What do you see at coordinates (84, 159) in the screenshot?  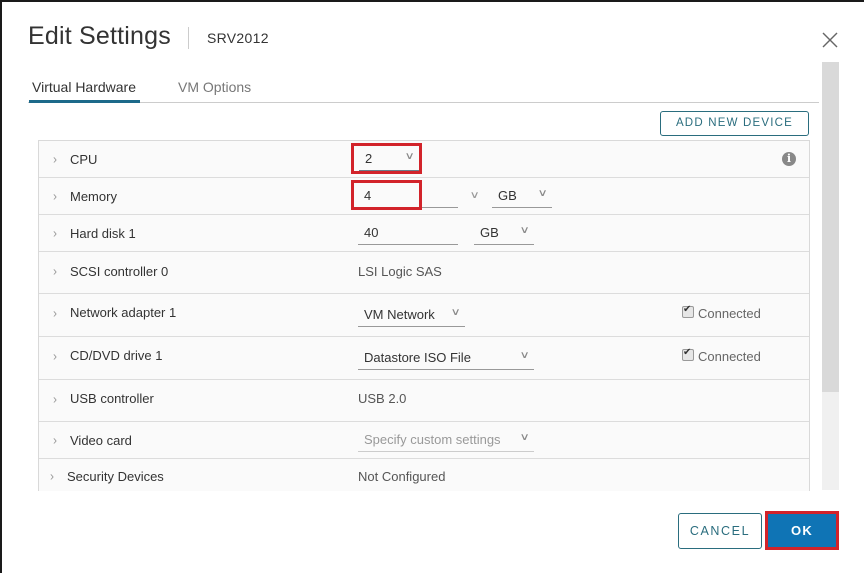 I see `cpu-label: CPU` at bounding box center [84, 159].